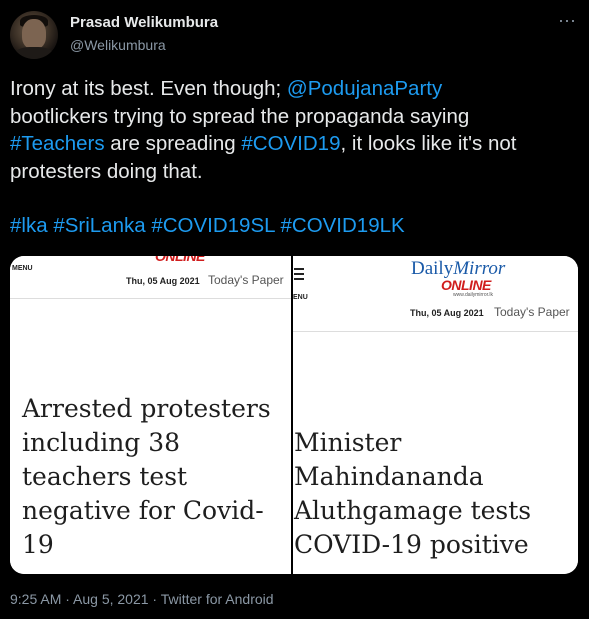  I want to click on hashtag-link: #lka, so click(29, 225).